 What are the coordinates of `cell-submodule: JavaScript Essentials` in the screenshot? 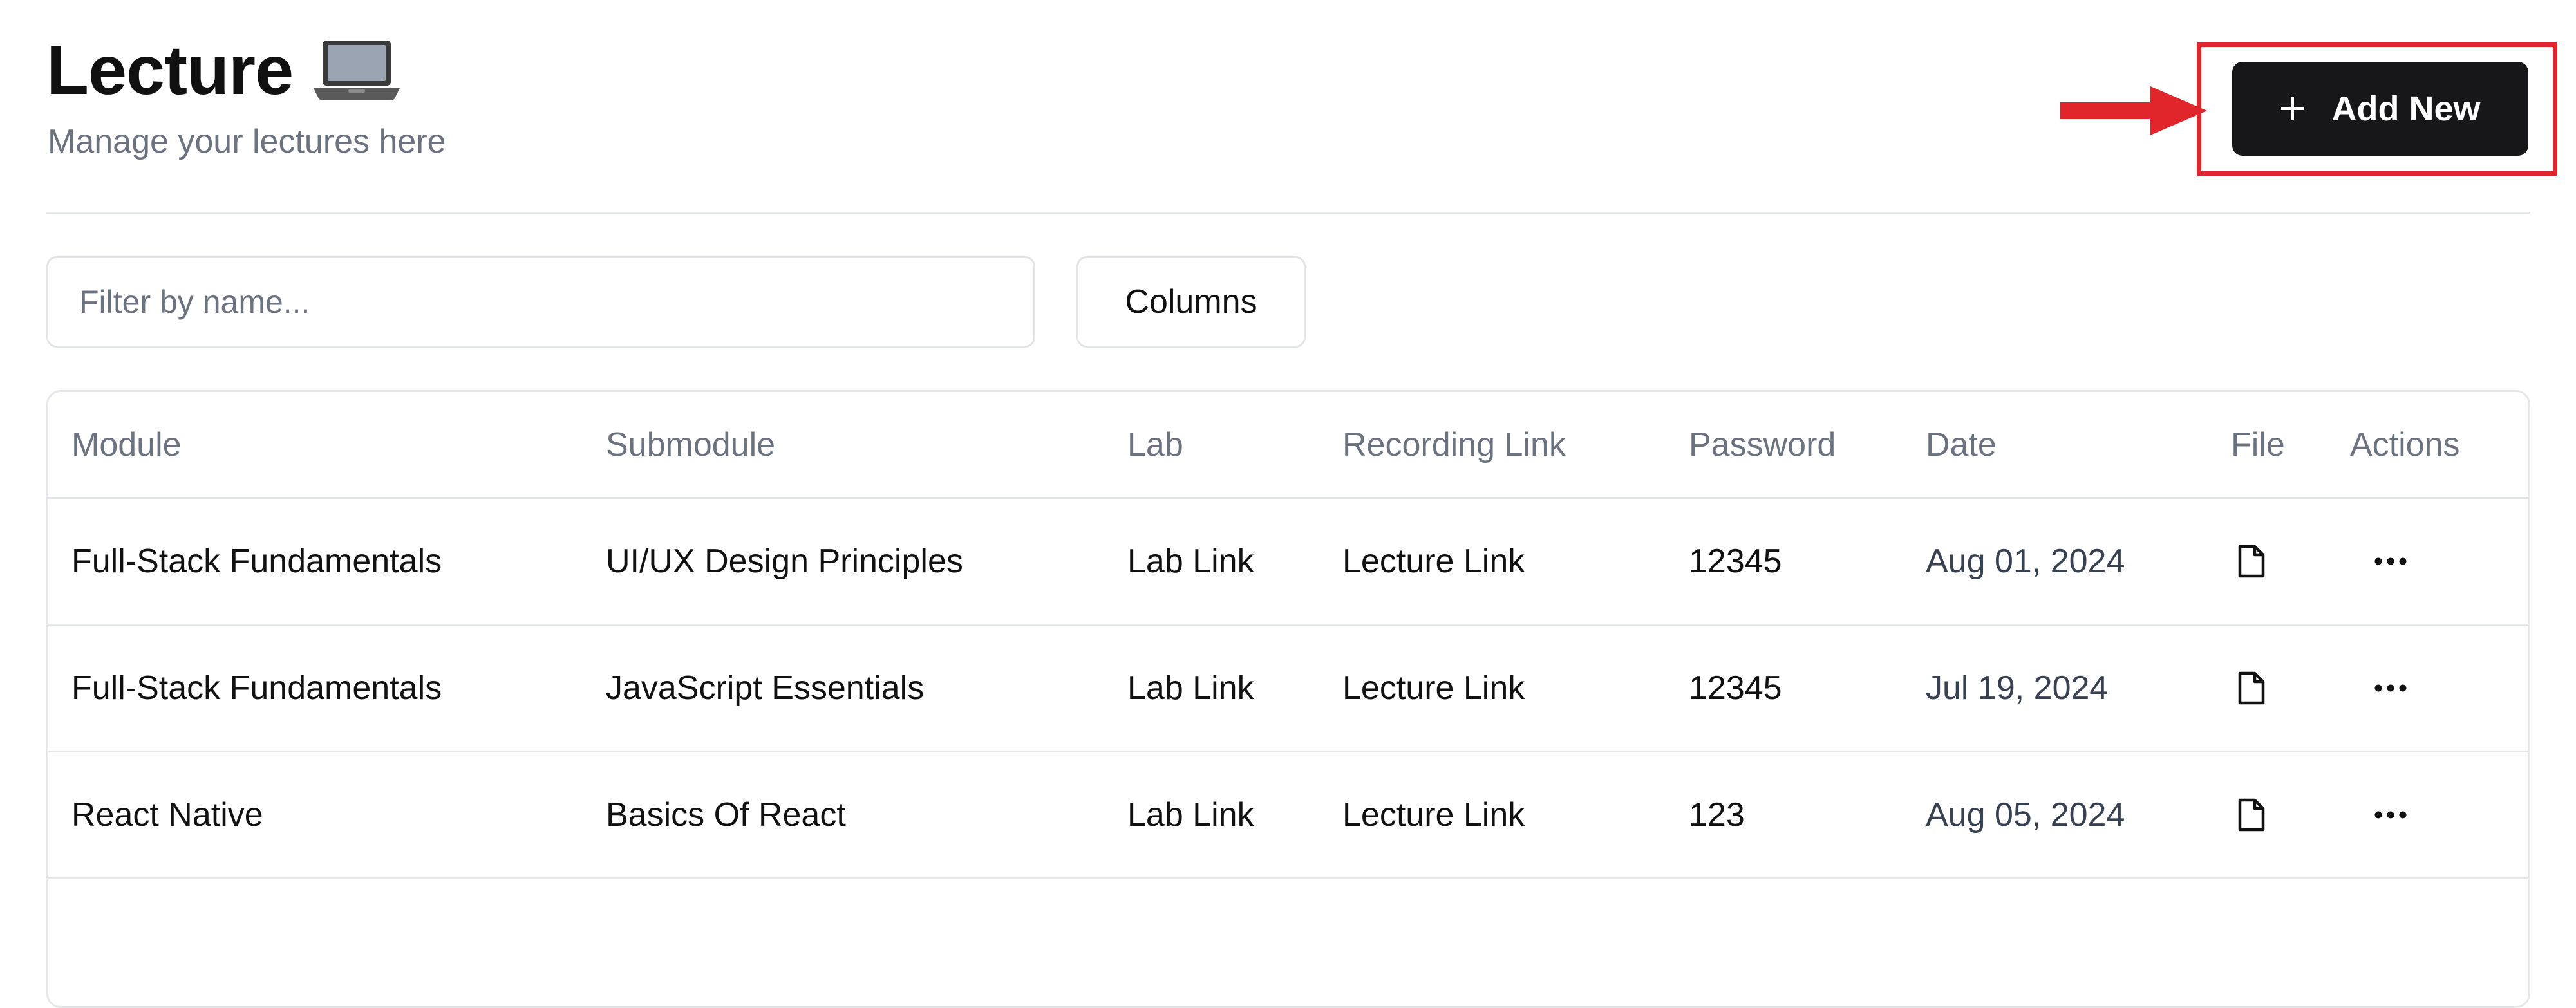 It's located at (765, 688).